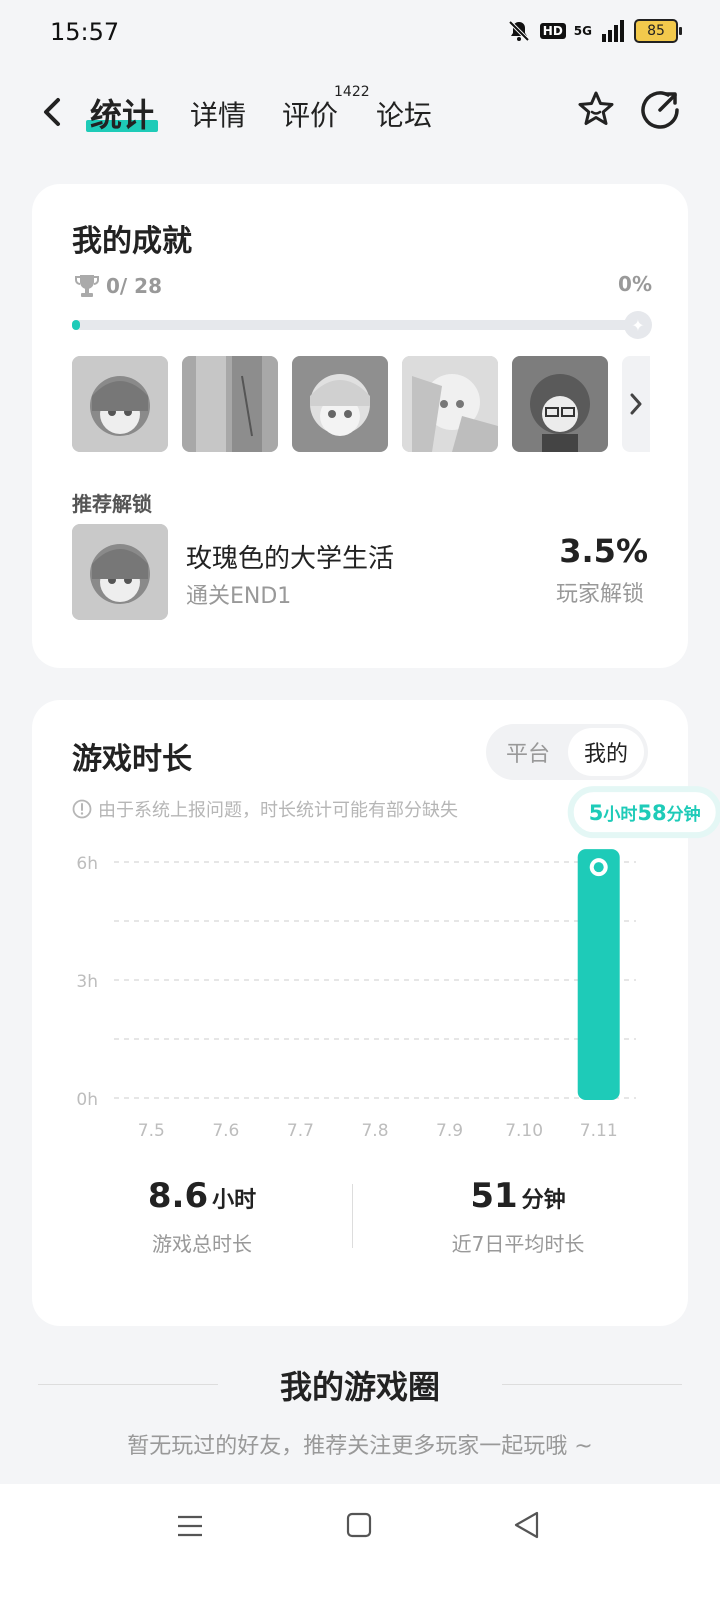 The width and height of the screenshot is (720, 1600). Describe the element at coordinates (218, 114) in the screenshot. I see `tab-details: 详情` at that location.